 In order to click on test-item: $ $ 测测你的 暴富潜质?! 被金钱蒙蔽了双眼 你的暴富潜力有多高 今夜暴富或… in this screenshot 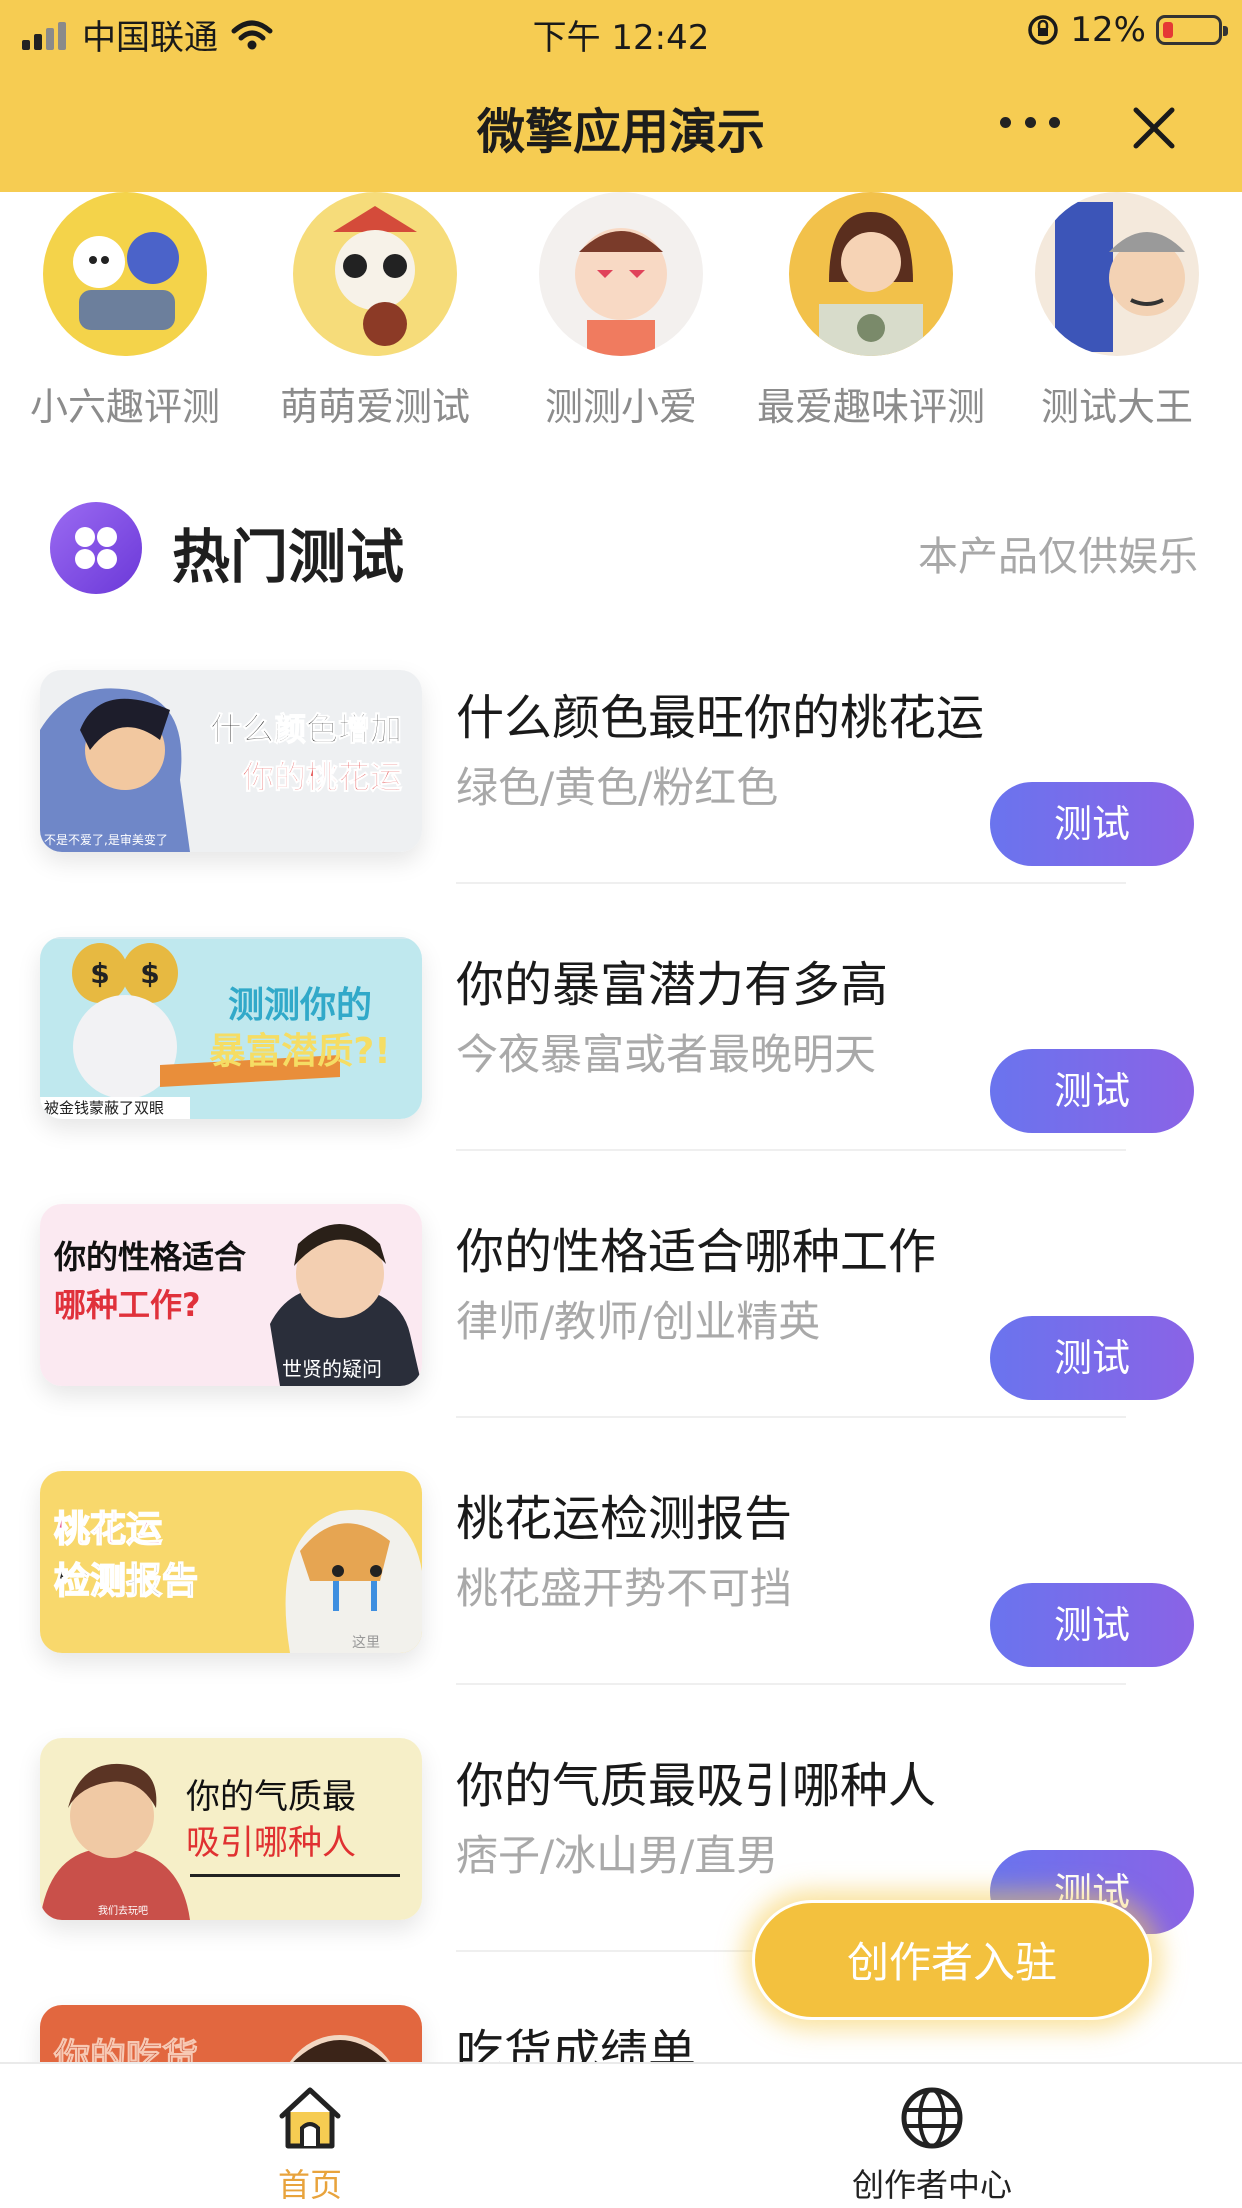, I will do `click(621, 1068)`.